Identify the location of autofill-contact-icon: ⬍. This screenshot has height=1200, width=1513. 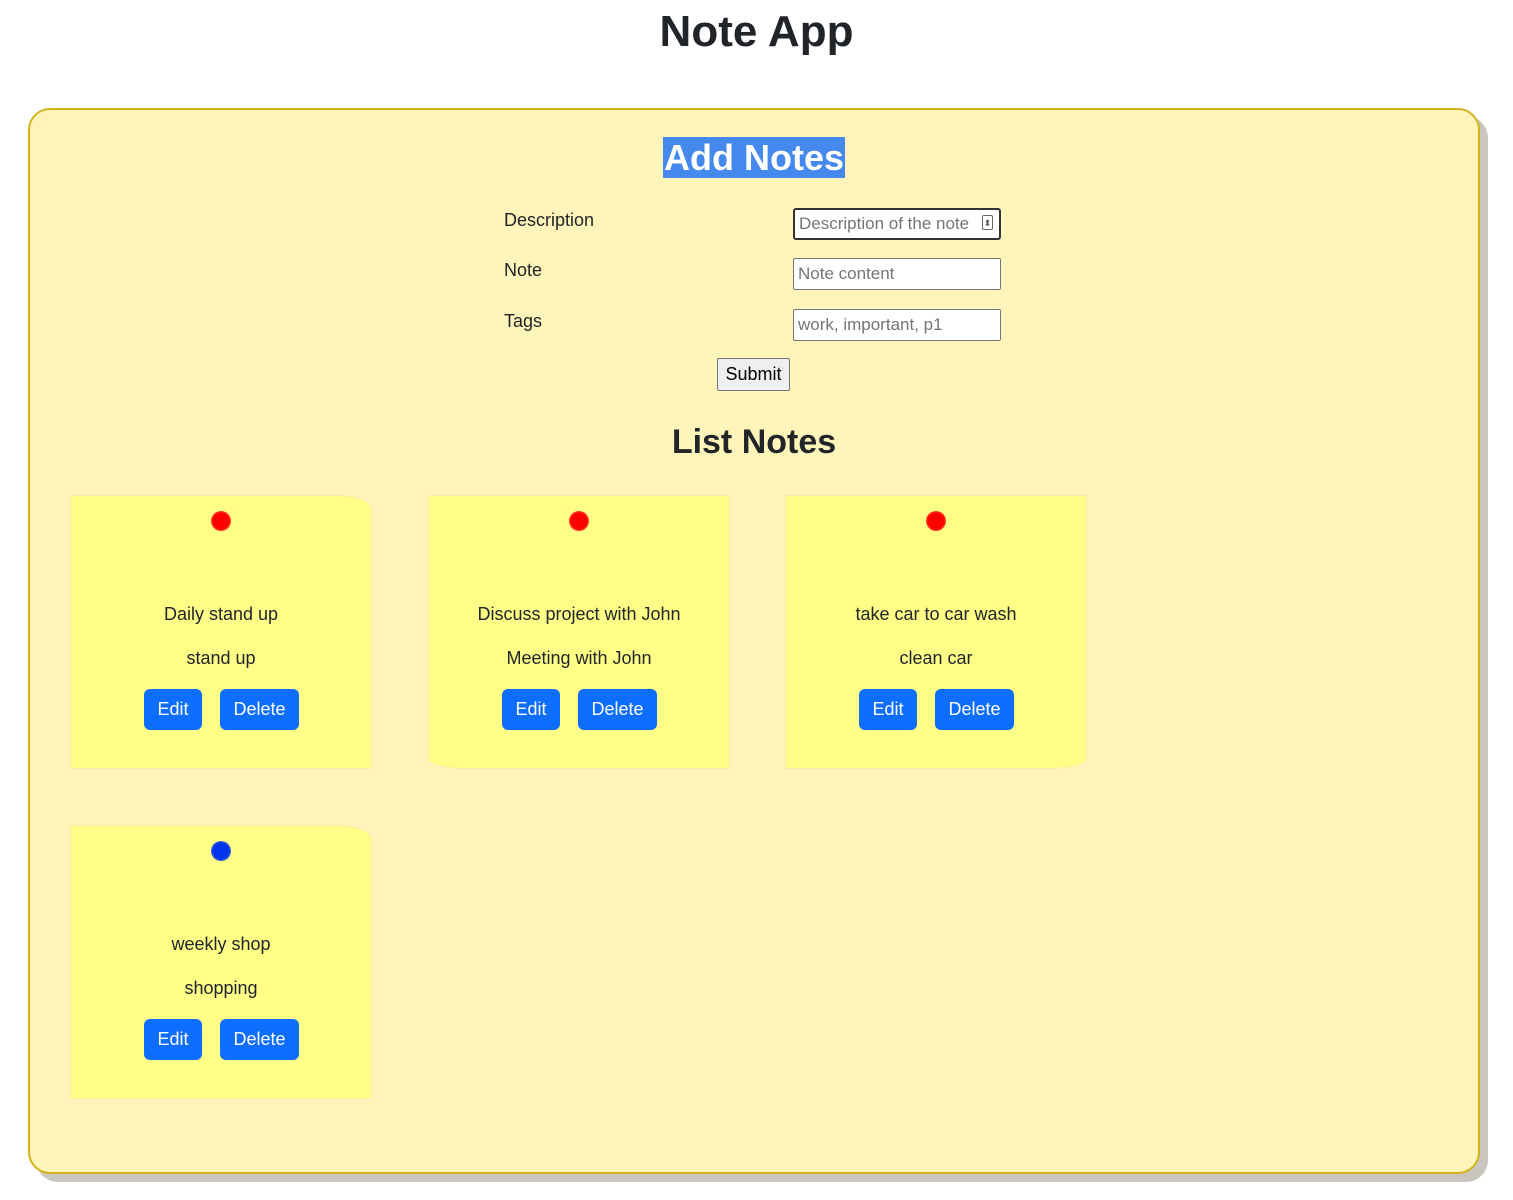
(987, 222).